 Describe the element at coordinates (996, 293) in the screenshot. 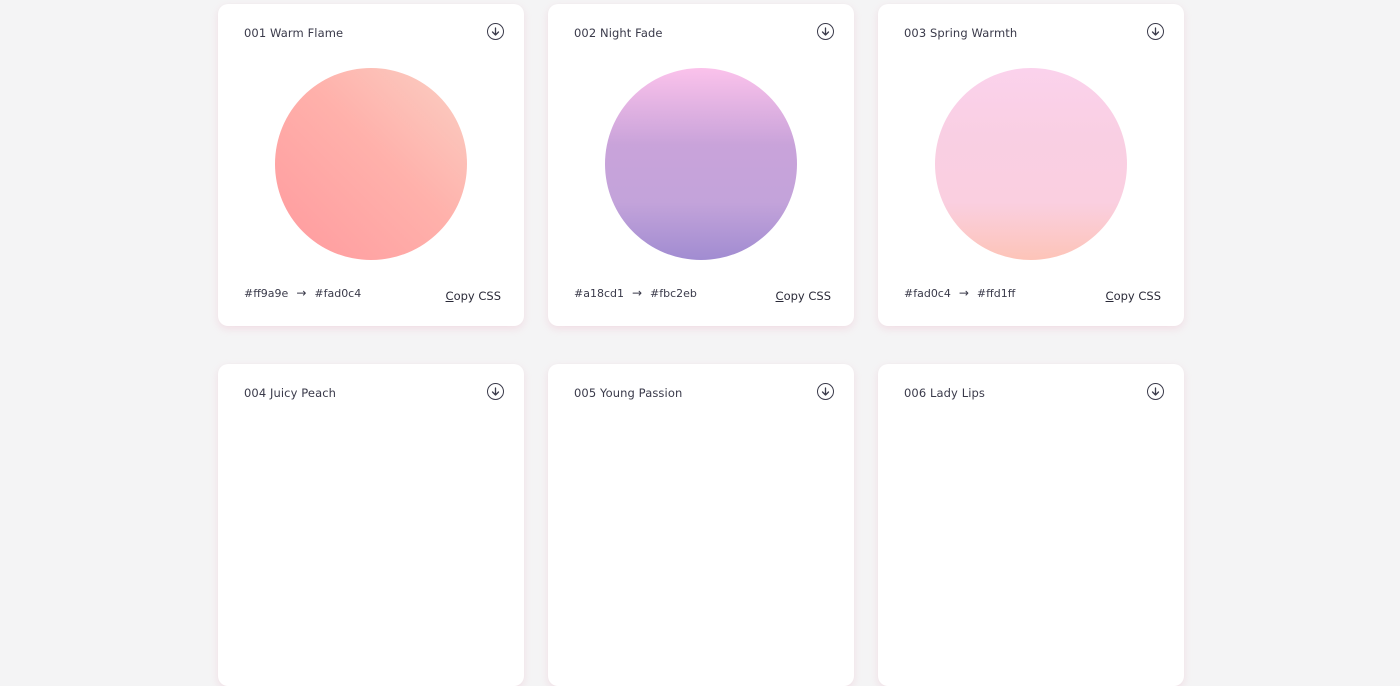

I see `hex-to: #ffd1ff` at that location.